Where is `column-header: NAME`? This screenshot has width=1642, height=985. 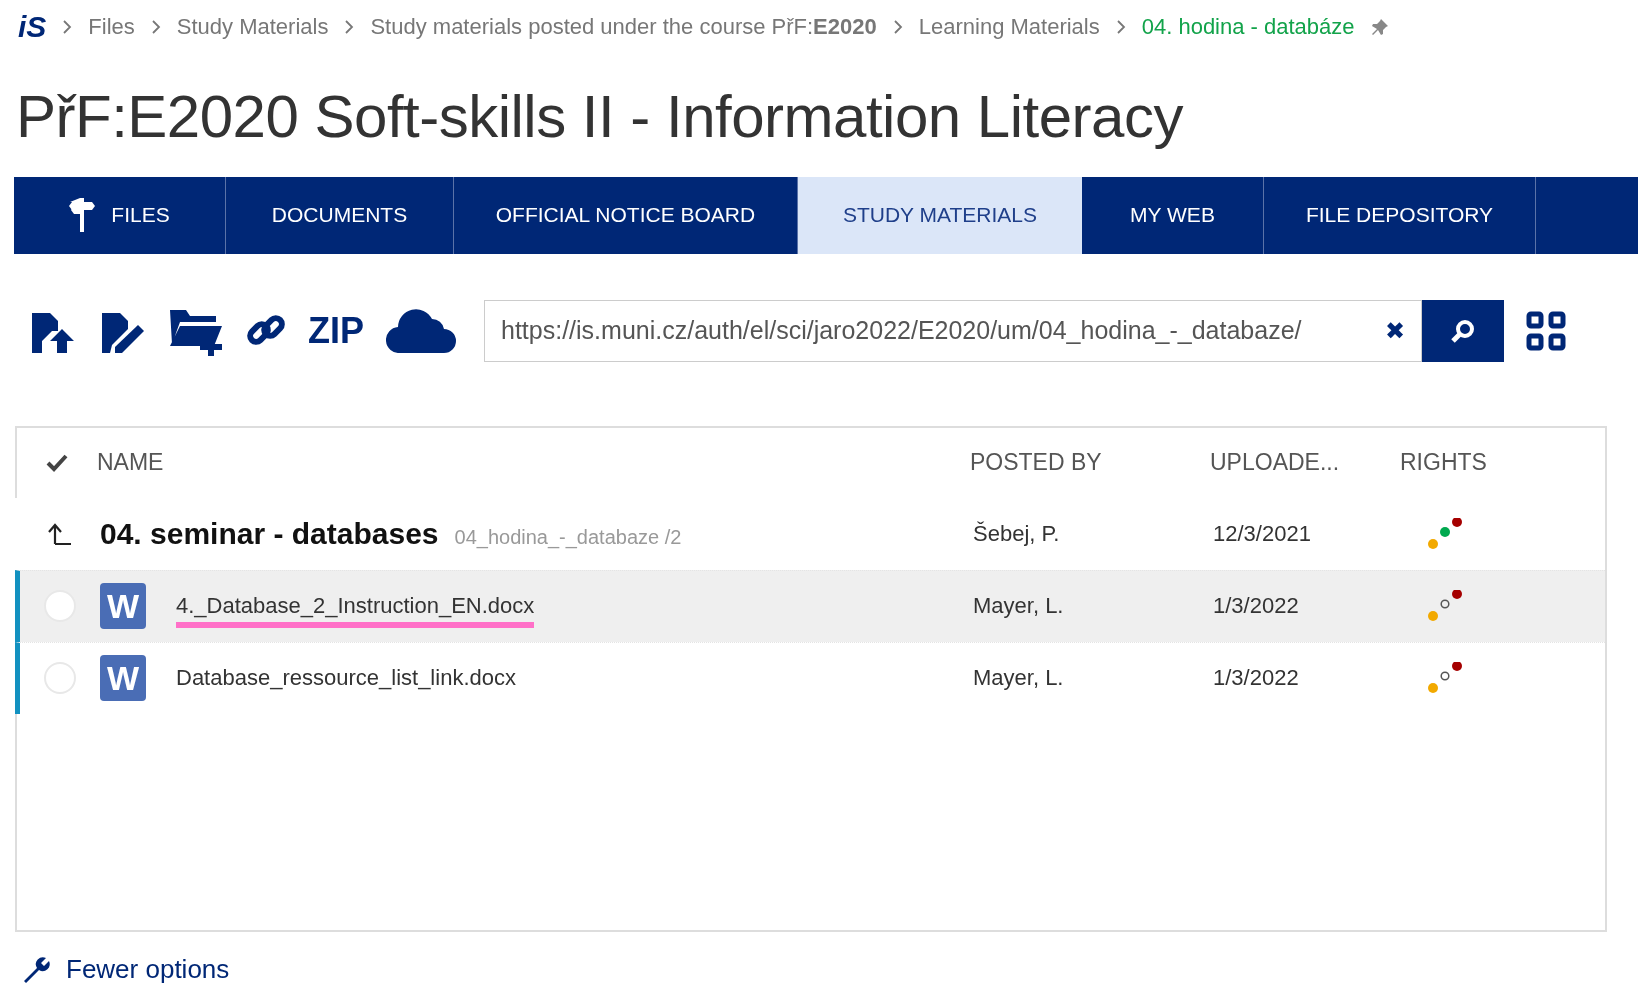 column-header: NAME is located at coordinates (533, 463).